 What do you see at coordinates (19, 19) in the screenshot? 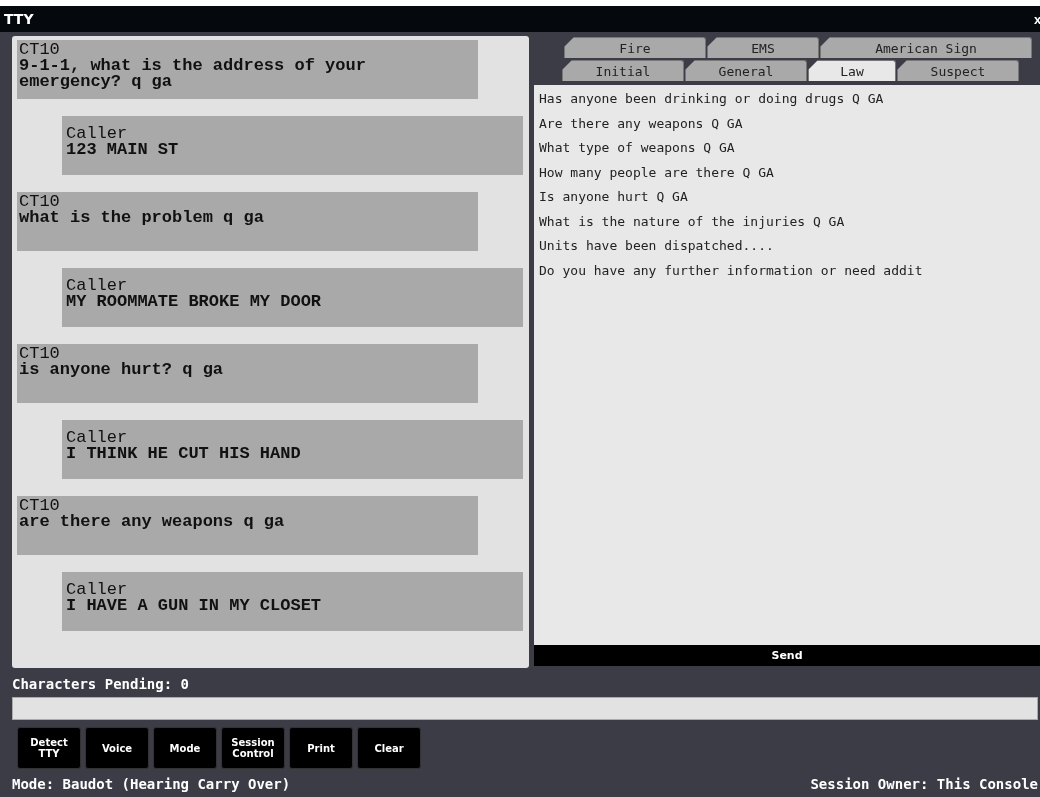
I see `window-title: TTY` at bounding box center [19, 19].